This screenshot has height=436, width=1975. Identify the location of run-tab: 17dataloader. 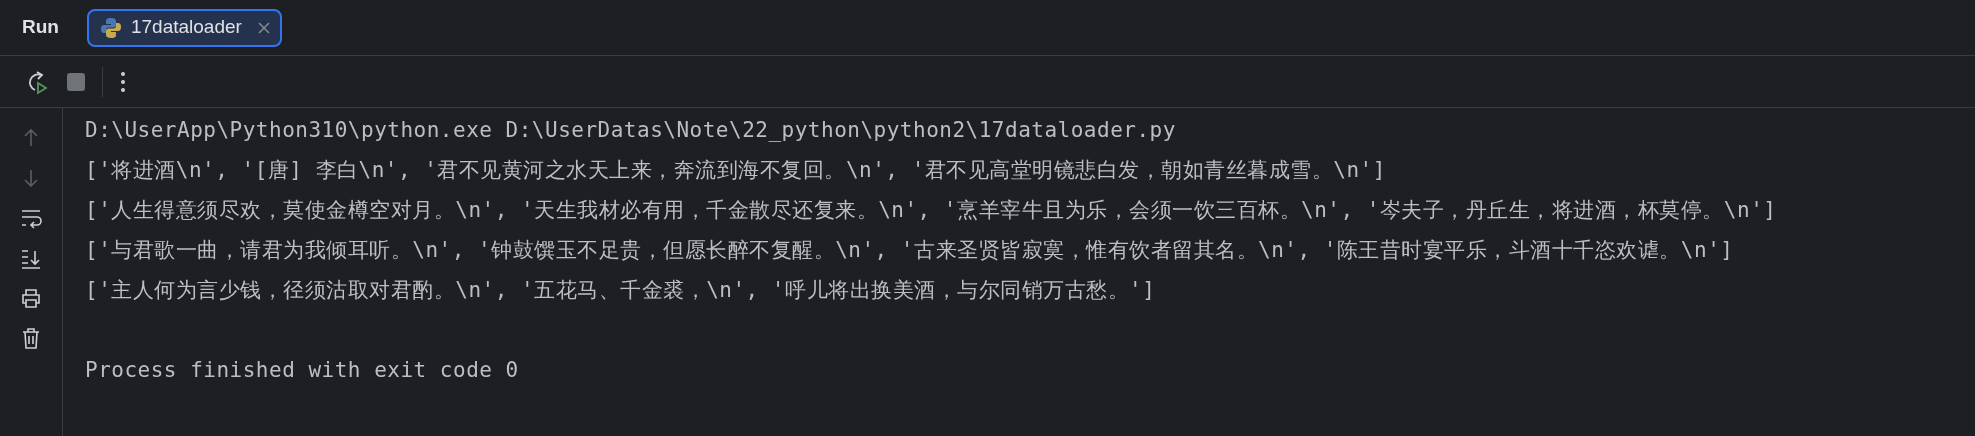
(184, 27).